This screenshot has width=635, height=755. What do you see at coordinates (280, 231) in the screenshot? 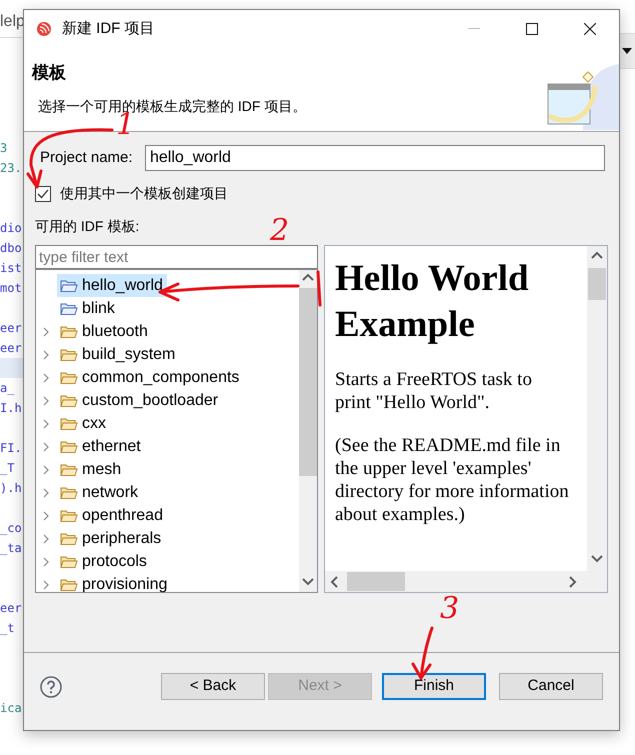
I see `annotation-number: 2` at bounding box center [280, 231].